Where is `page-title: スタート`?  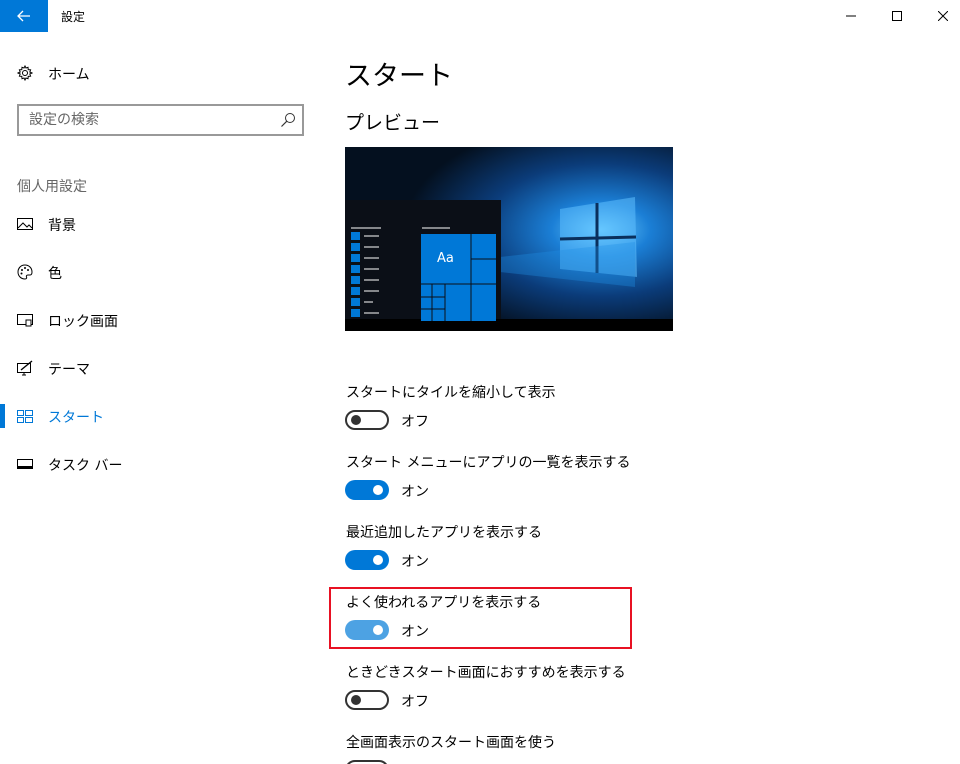 page-title: スタート is located at coordinates (399, 76).